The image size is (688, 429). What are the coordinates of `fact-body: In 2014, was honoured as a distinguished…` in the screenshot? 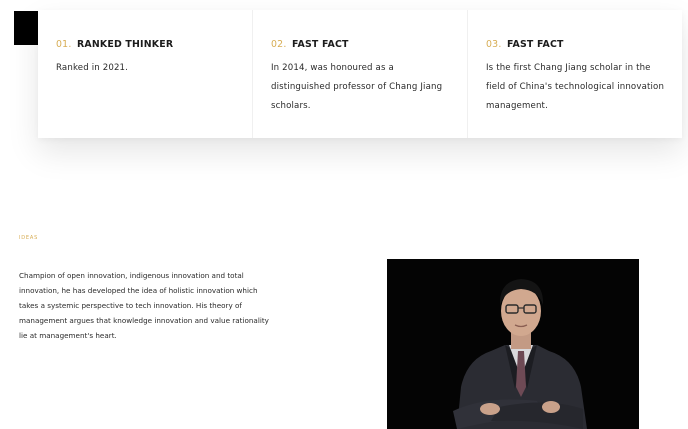 It's located at (357, 87).